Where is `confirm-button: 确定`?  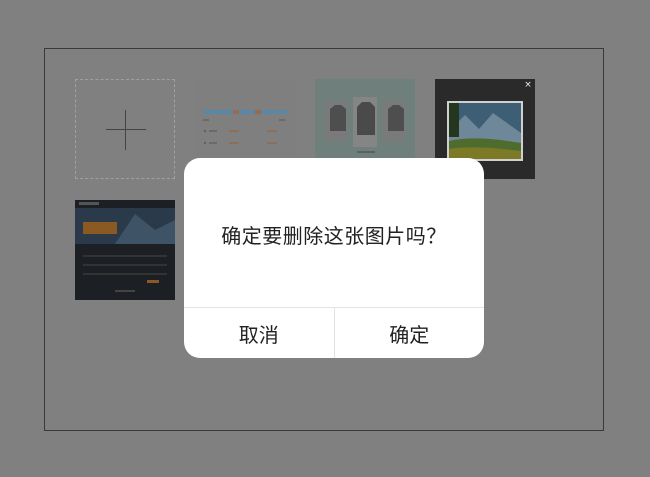 confirm-button: 确定 is located at coordinates (409, 333).